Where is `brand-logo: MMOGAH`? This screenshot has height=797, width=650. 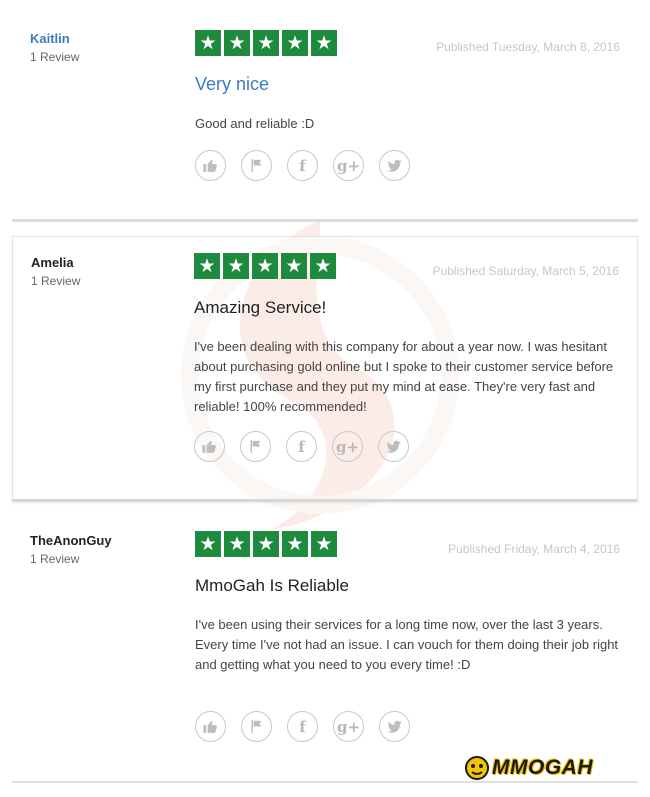
brand-logo: MMOGAH is located at coordinates (527, 768).